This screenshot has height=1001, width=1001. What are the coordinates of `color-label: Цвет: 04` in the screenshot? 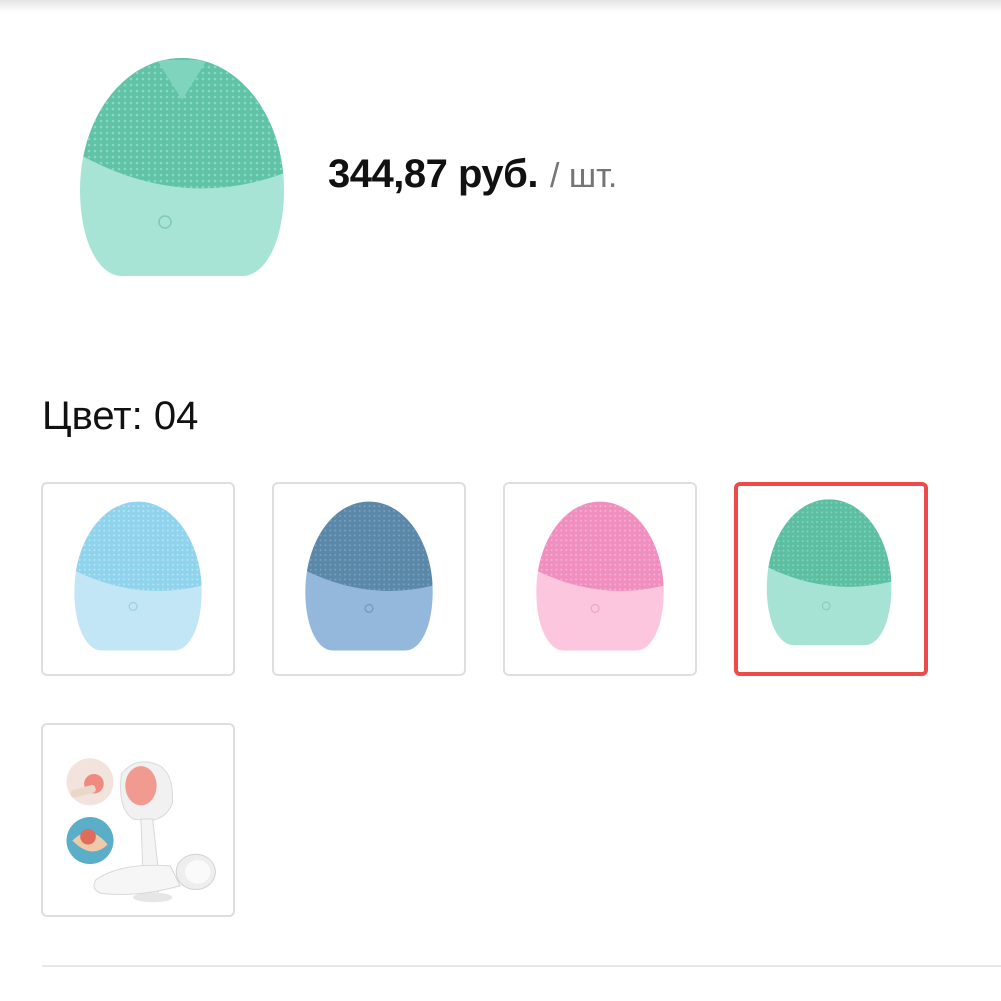 It's located at (120, 416).